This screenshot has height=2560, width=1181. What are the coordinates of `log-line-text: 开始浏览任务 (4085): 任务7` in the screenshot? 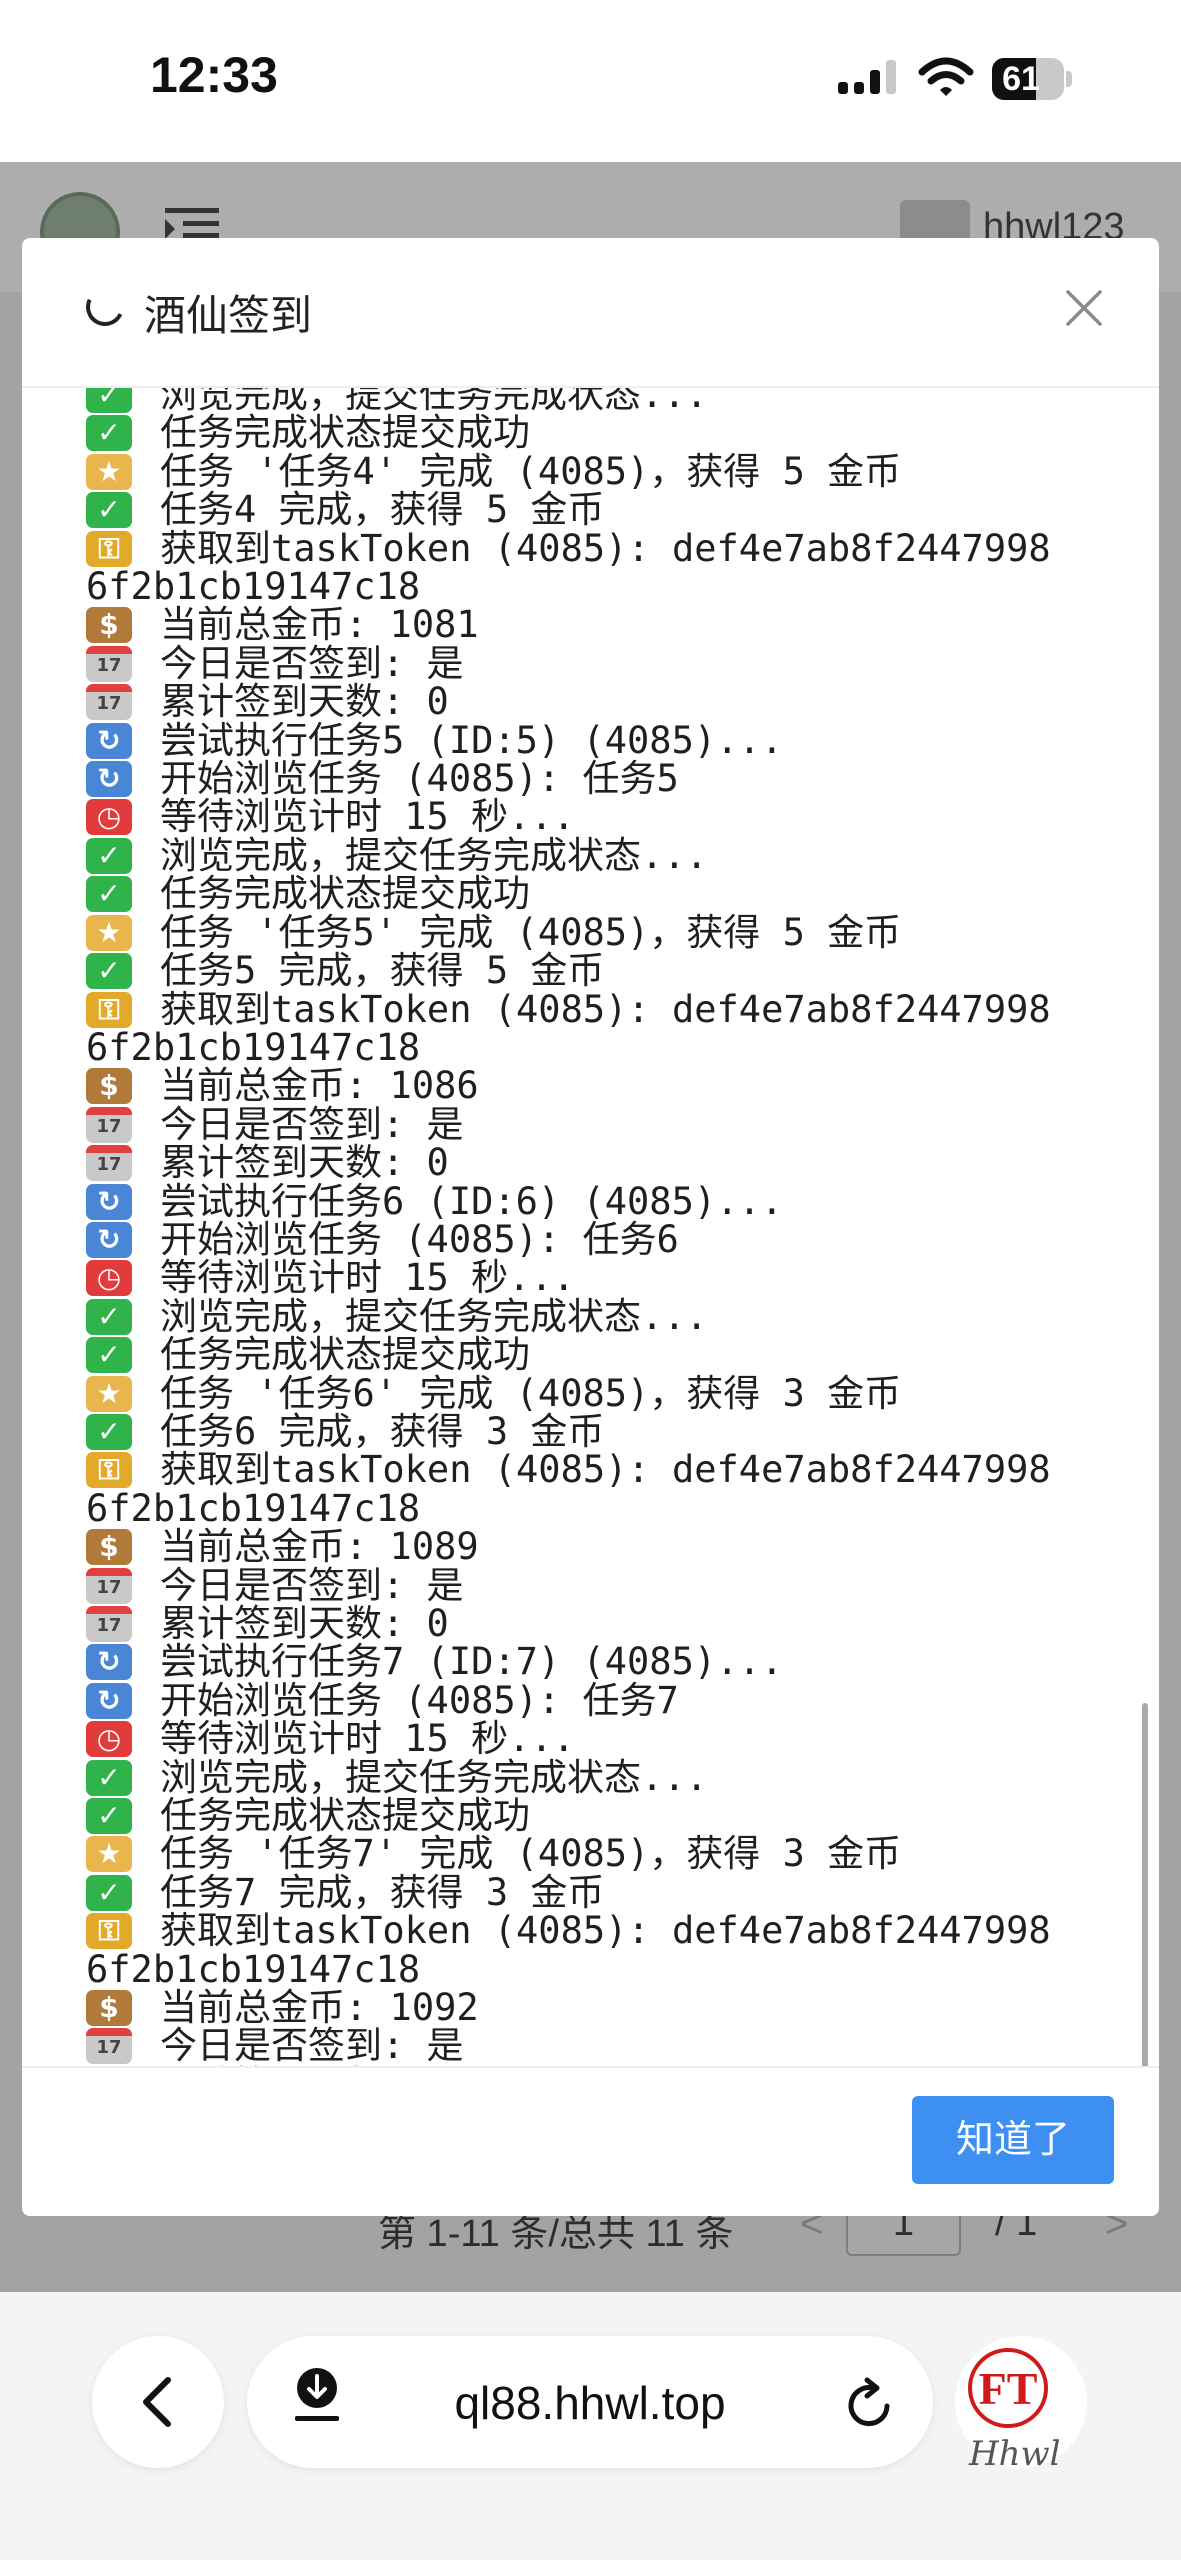 It's located at (419, 1700).